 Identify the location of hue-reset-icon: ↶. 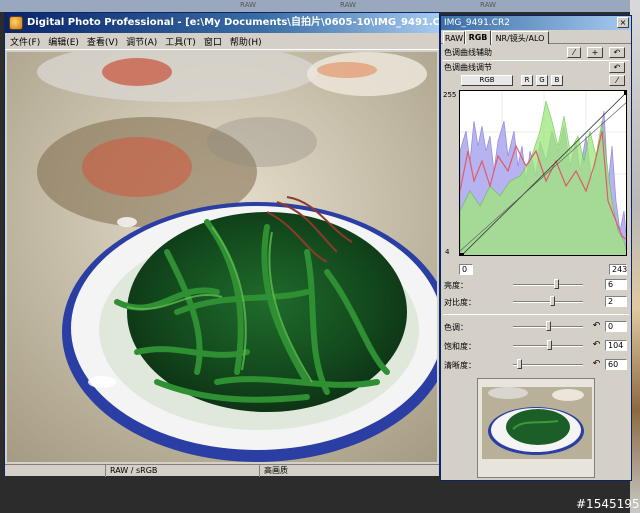
(596, 326).